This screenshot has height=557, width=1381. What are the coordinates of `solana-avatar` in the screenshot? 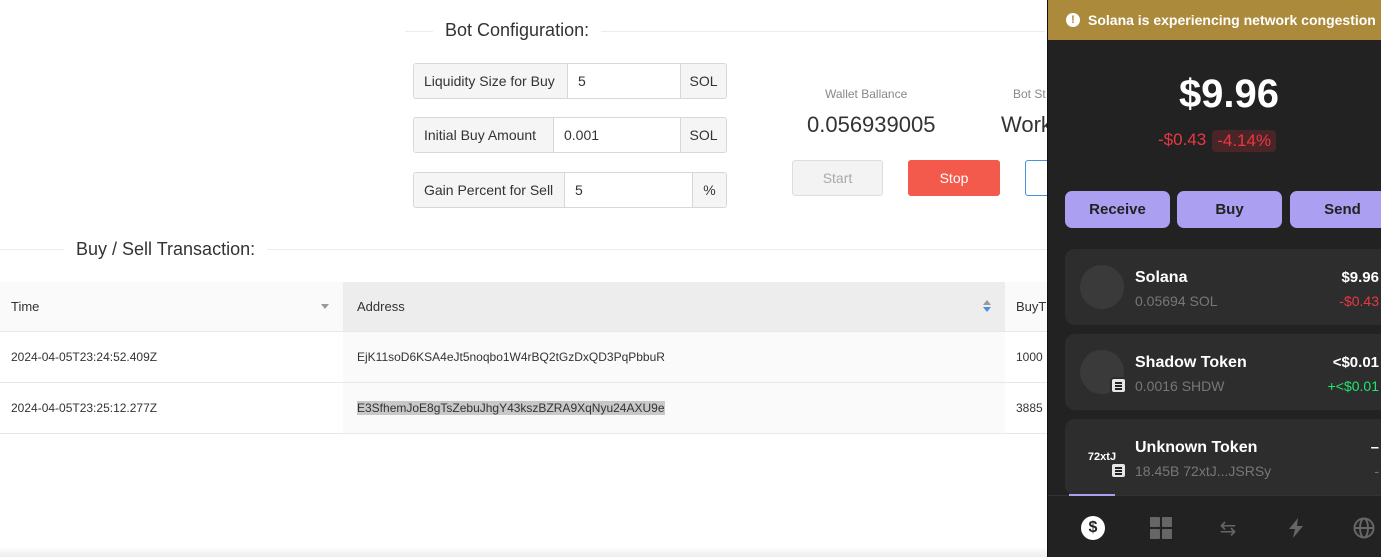 It's located at (1102, 287).